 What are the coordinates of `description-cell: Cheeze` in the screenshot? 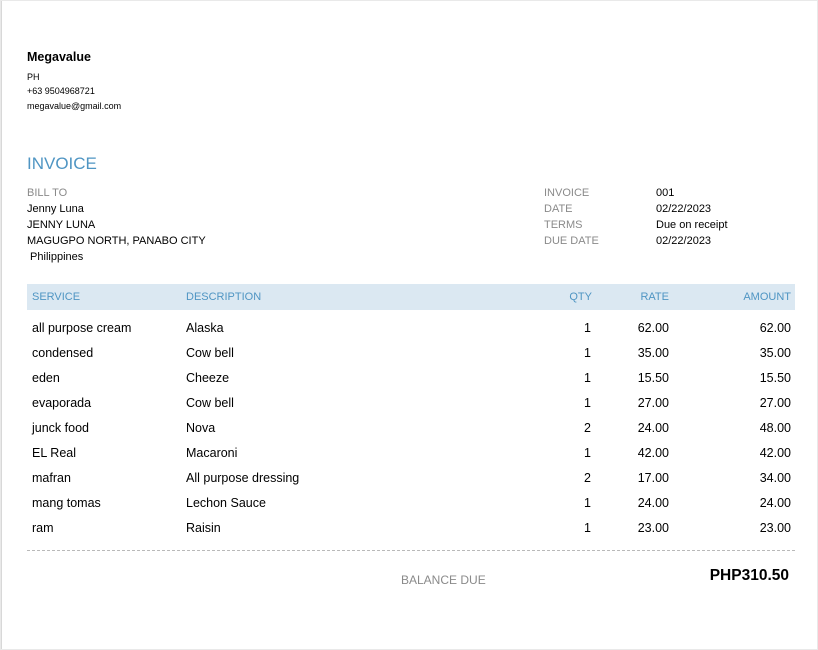 It's located at (208, 378).